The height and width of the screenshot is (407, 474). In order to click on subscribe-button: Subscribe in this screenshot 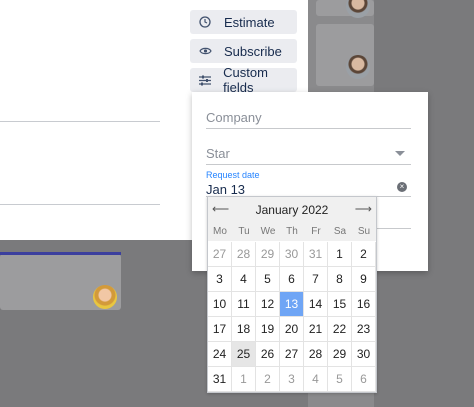, I will do `click(243, 51)`.